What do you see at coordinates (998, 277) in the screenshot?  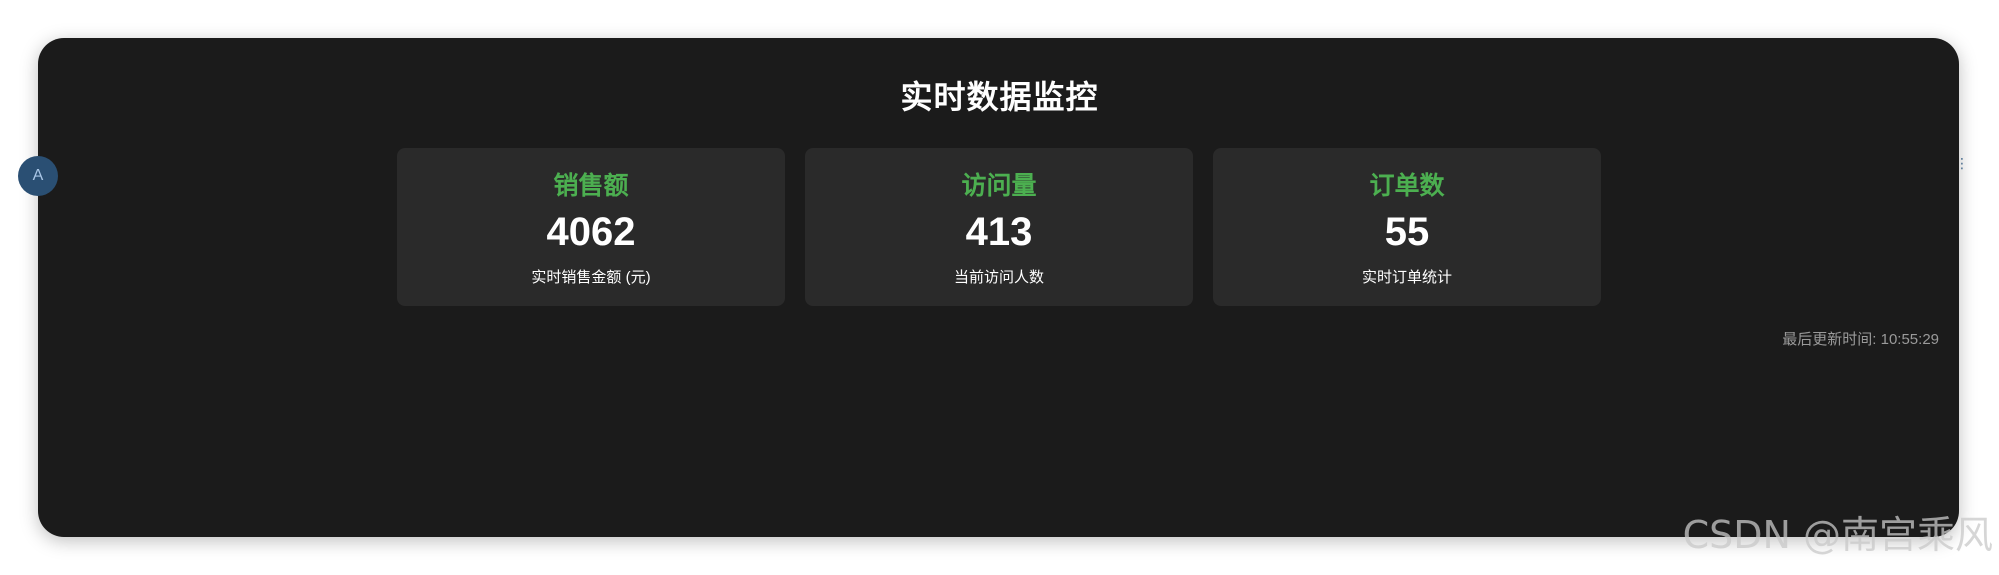 I see `stat-card-description: 当前访问人数` at bounding box center [998, 277].